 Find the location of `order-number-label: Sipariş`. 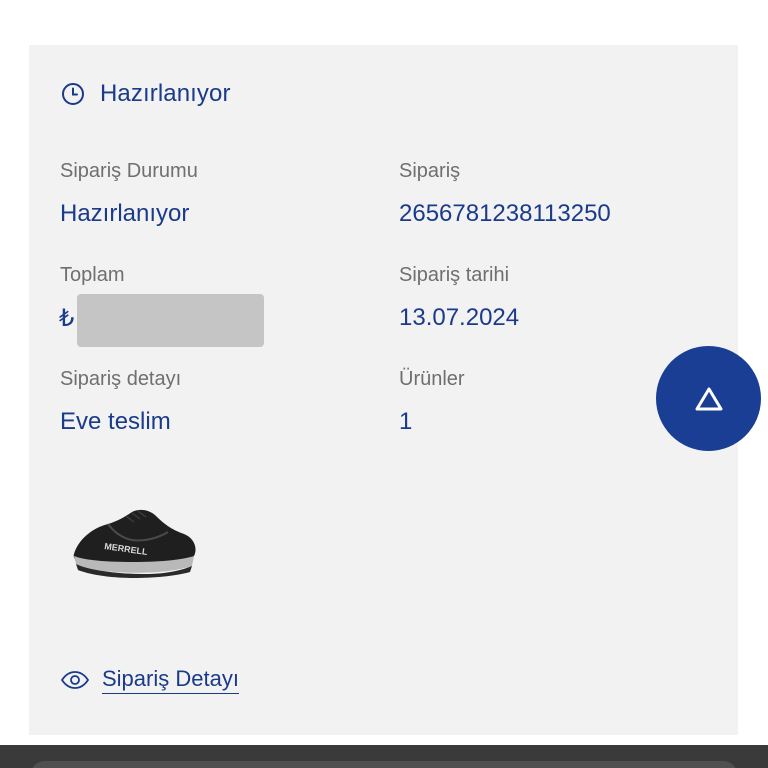

order-number-label: Sipariş is located at coordinates (430, 171).